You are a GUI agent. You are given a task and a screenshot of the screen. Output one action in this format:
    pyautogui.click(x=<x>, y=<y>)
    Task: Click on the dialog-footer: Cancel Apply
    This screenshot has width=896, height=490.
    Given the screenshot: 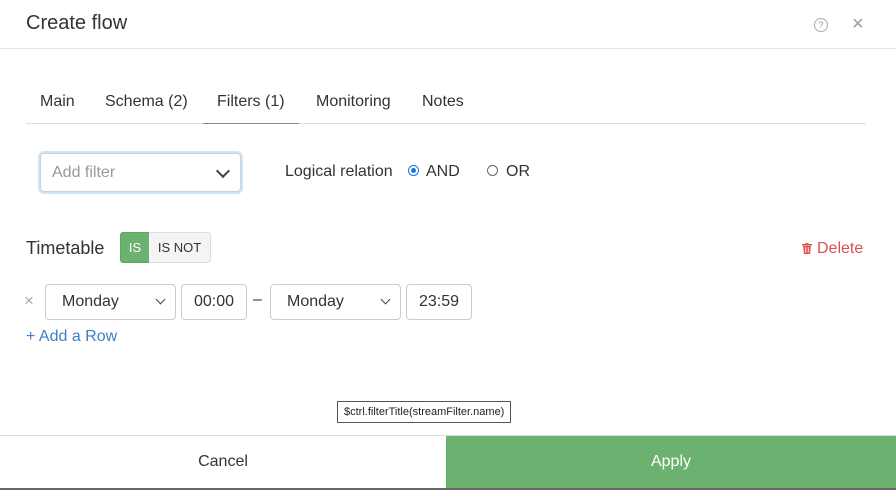 What is the action you would take?
    pyautogui.click(x=448, y=462)
    